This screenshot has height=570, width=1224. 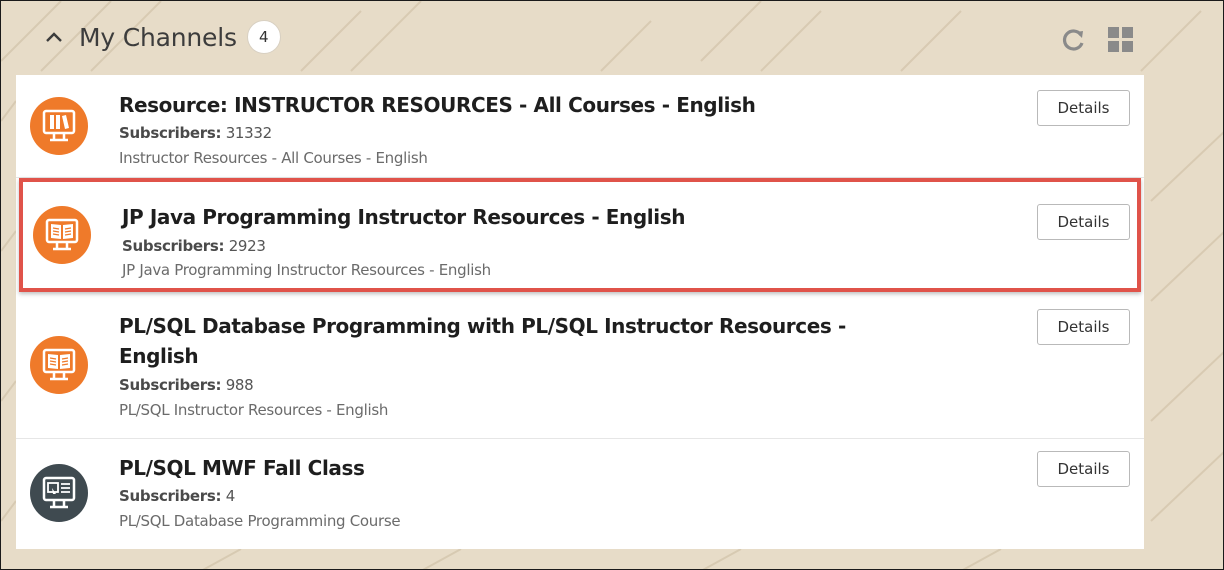 I want to click on subscribers-count: 31332, so click(x=249, y=133).